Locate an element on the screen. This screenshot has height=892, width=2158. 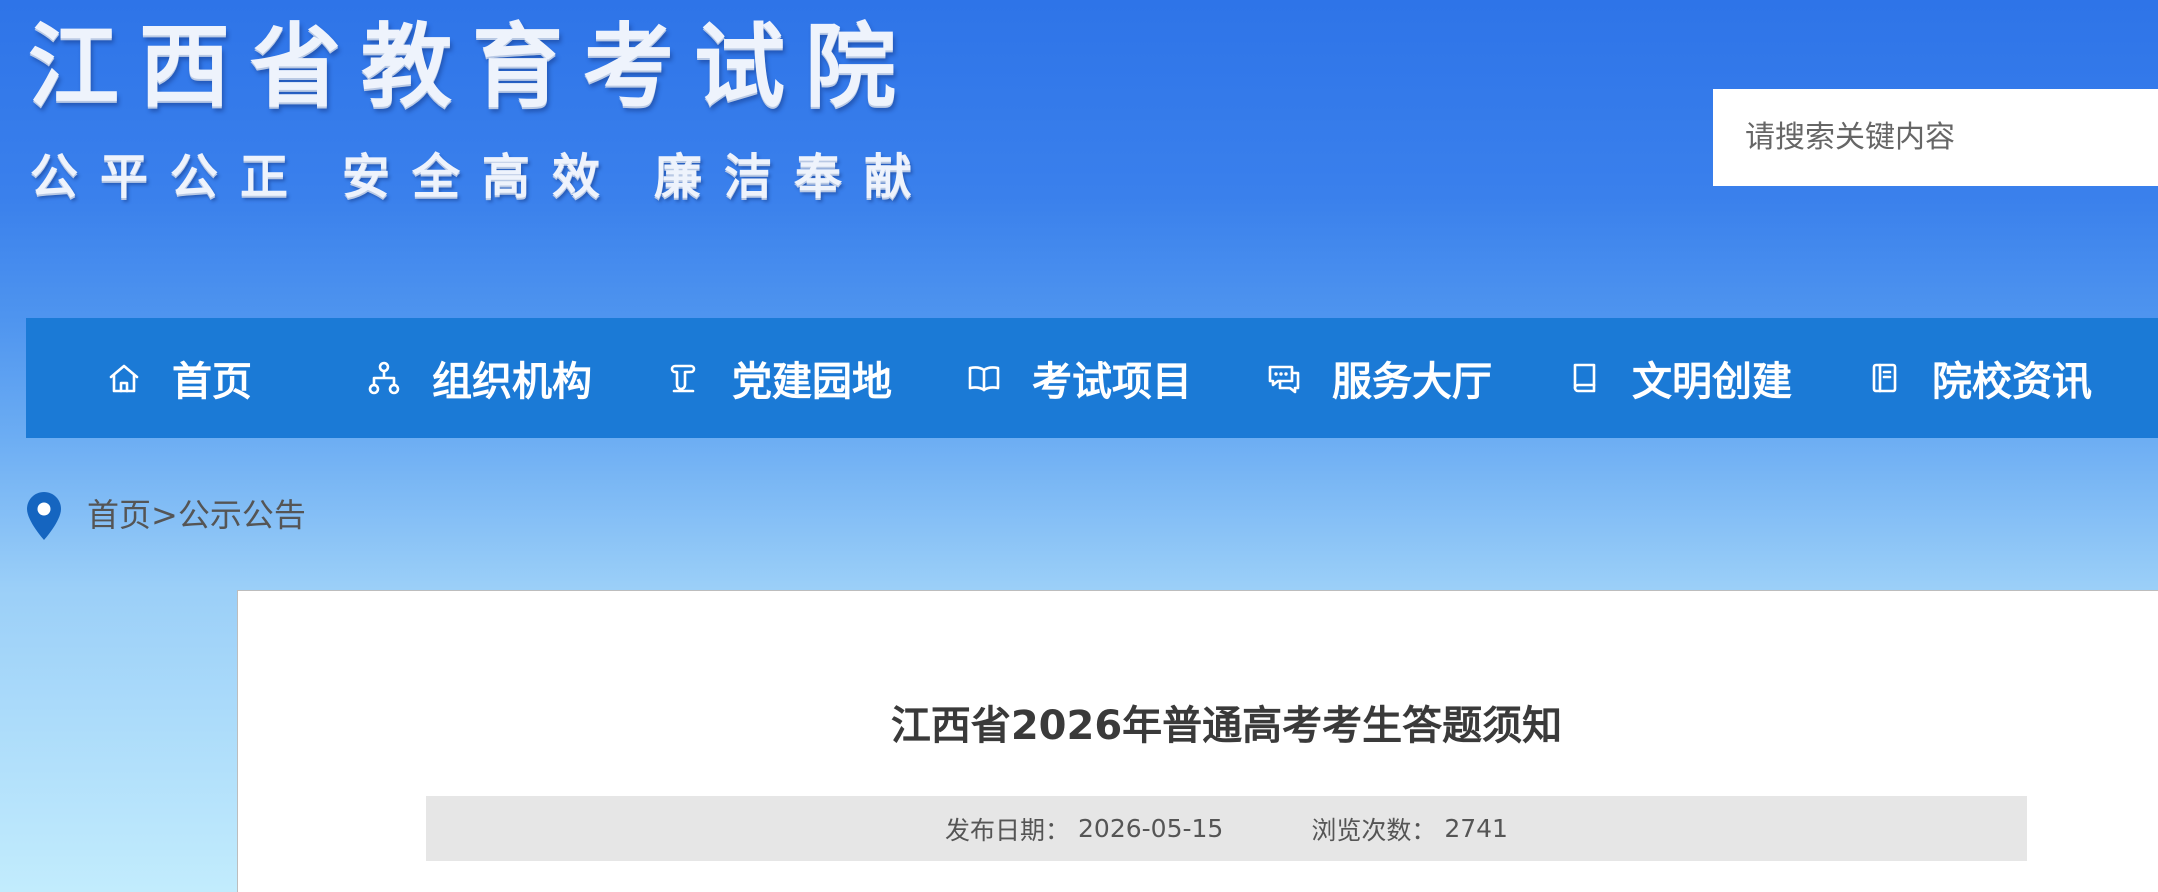
search-box is located at coordinates (1935, 137).